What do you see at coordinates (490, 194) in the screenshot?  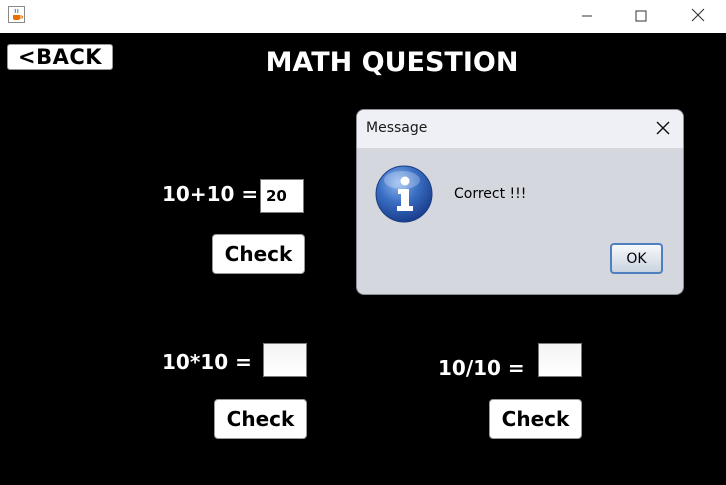 I see `dialog-message: Correct !!!` at bounding box center [490, 194].